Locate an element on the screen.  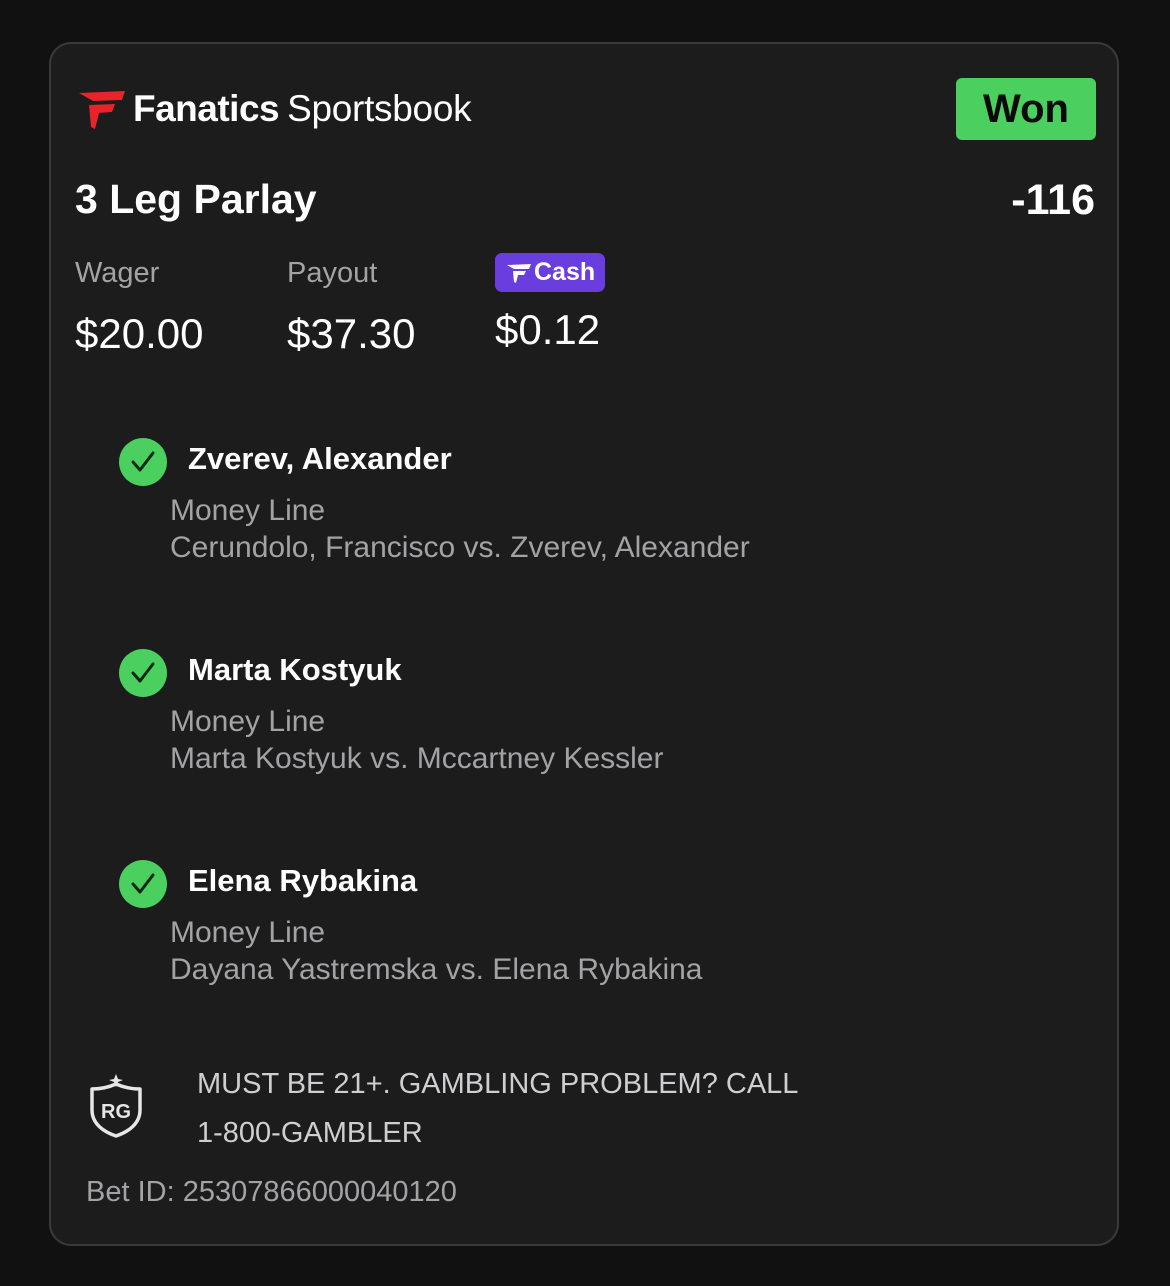
fcash-badge: Cash is located at coordinates (550, 272).